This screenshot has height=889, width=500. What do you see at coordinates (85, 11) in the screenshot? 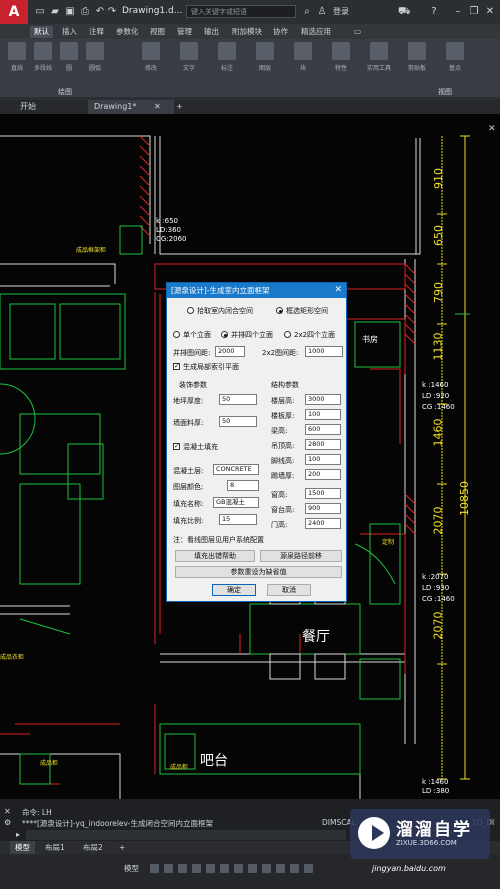
I see `print-icon: ⎙` at bounding box center [85, 11].